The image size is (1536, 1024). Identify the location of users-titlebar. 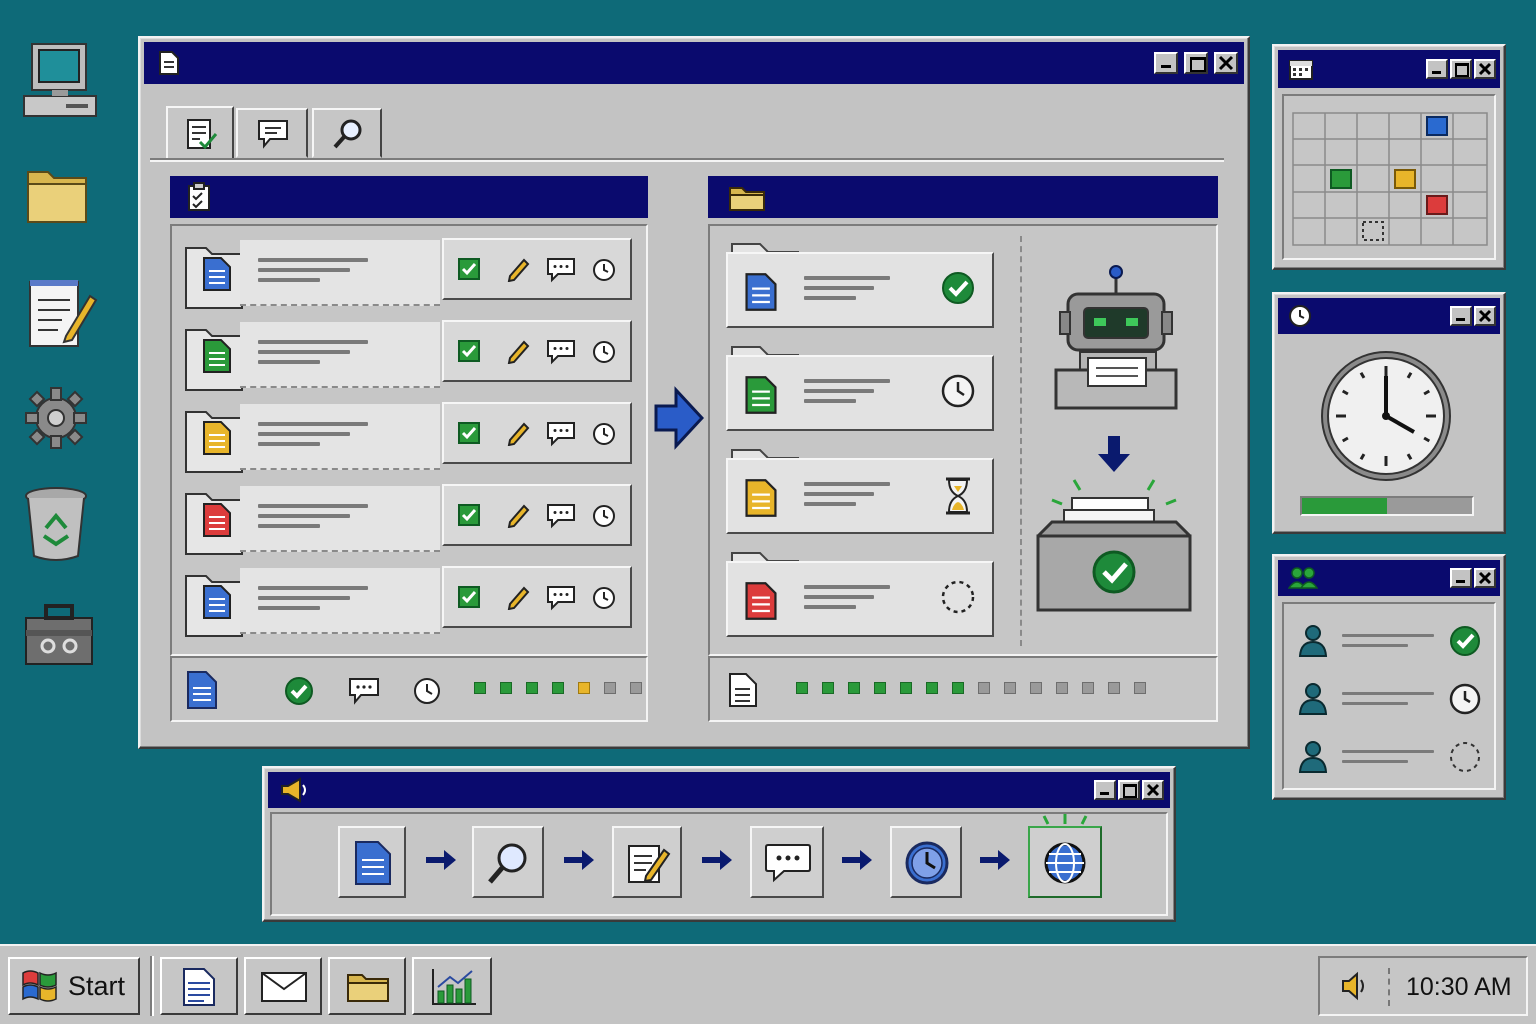
(1389, 578).